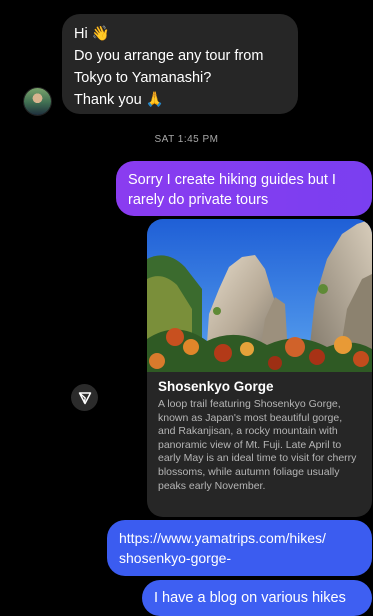 Image resolution: width=373 pixels, height=616 pixels. I want to click on link-text-line: https://www.yamatrips.com/hikes/, so click(239, 538).